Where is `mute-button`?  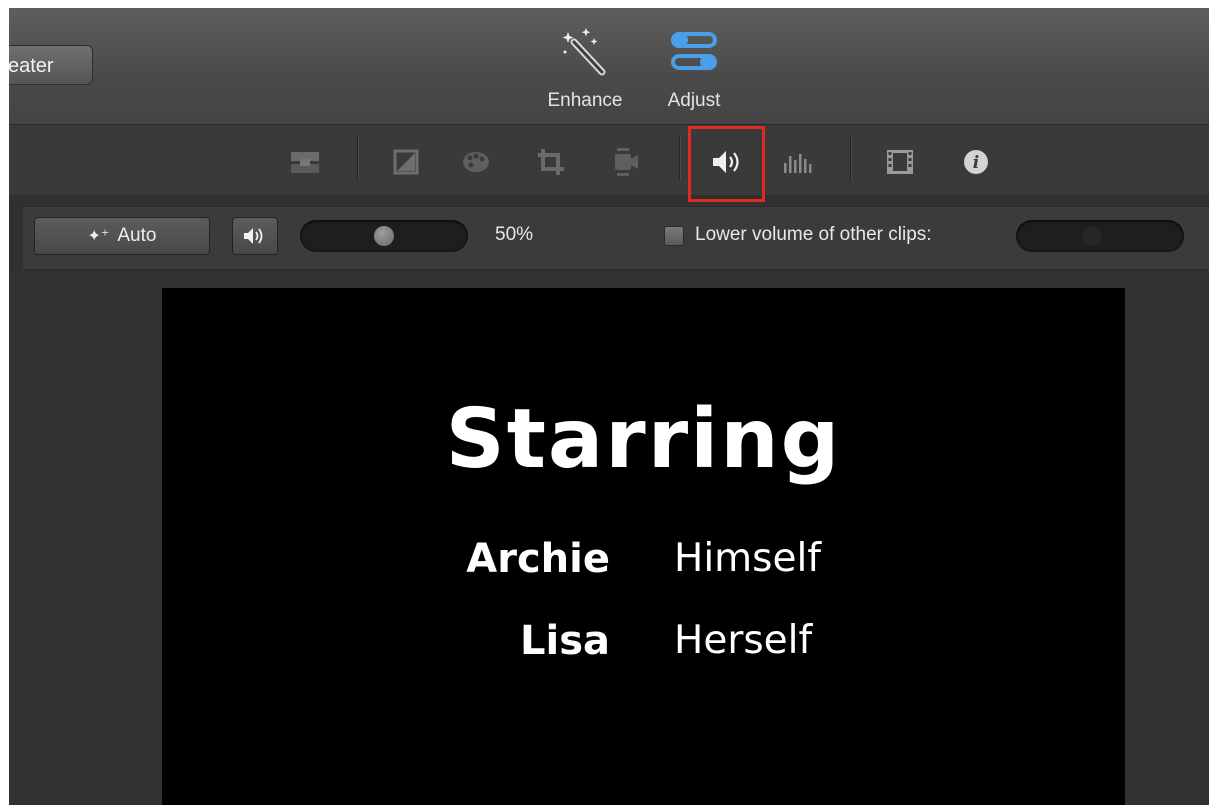 mute-button is located at coordinates (255, 236).